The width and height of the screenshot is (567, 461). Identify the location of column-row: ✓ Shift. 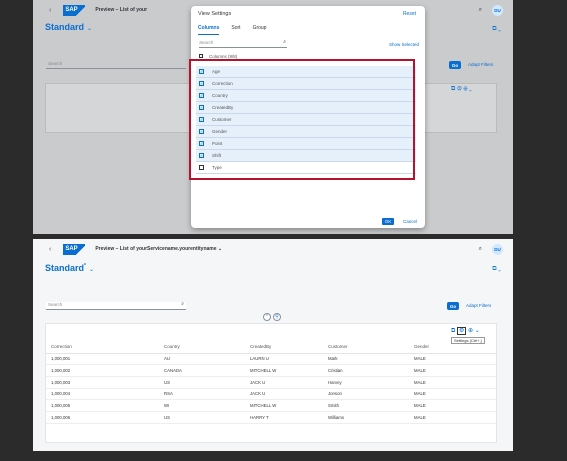
(306, 156).